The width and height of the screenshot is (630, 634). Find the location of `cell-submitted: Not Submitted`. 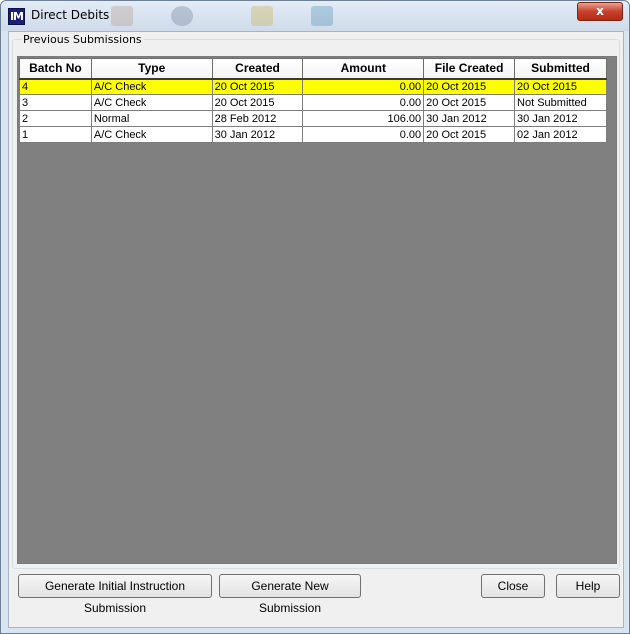

cell-submitted: Not Submitted is located at coordinates (560, 102).